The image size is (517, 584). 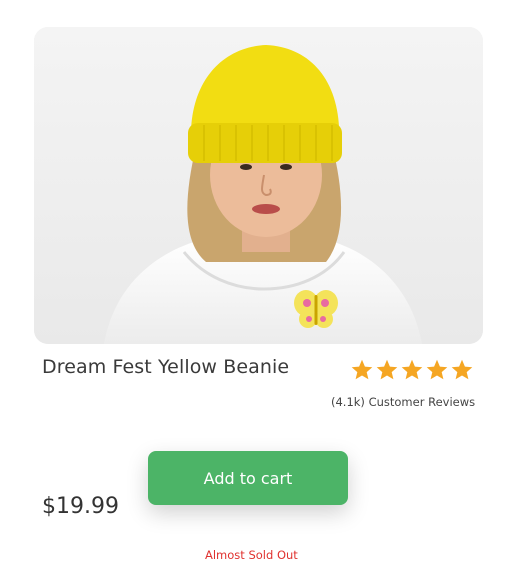 What do you see at coordinates (80, 506) in the screenshot?
I see `product-price: $19.99` at bounding box center [80, 506].